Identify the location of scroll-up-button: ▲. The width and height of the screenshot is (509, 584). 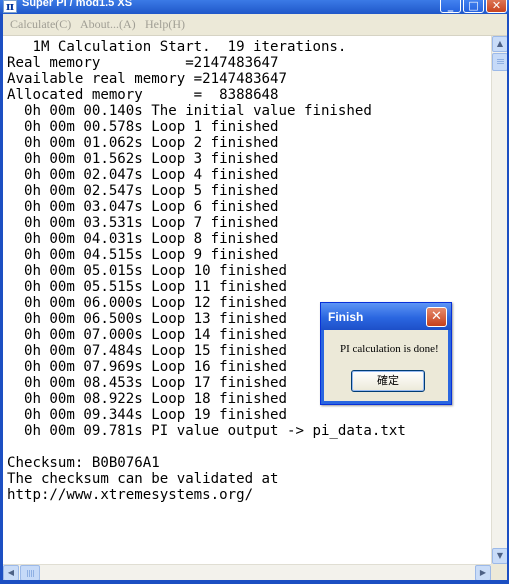
(500, 44).